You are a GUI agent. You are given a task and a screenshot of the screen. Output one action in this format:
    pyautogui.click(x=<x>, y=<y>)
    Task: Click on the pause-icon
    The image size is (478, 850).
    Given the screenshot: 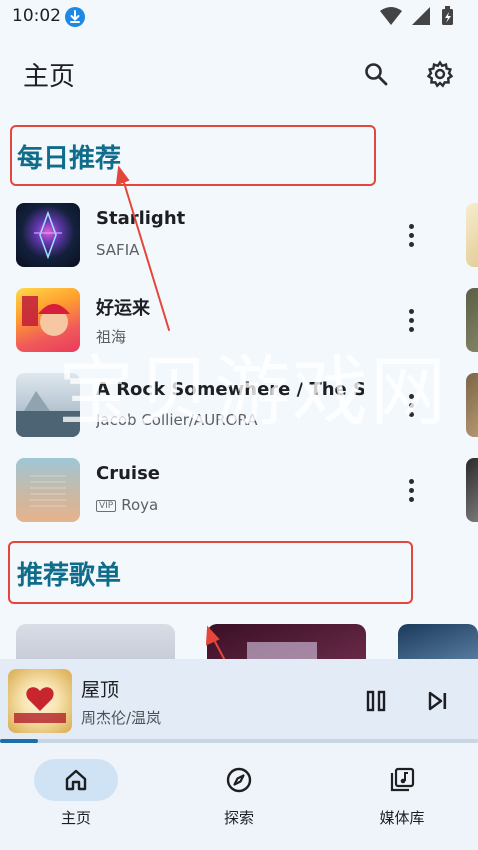 What is the action you would take?
    pyautogui.click(x=376, y=701)
    